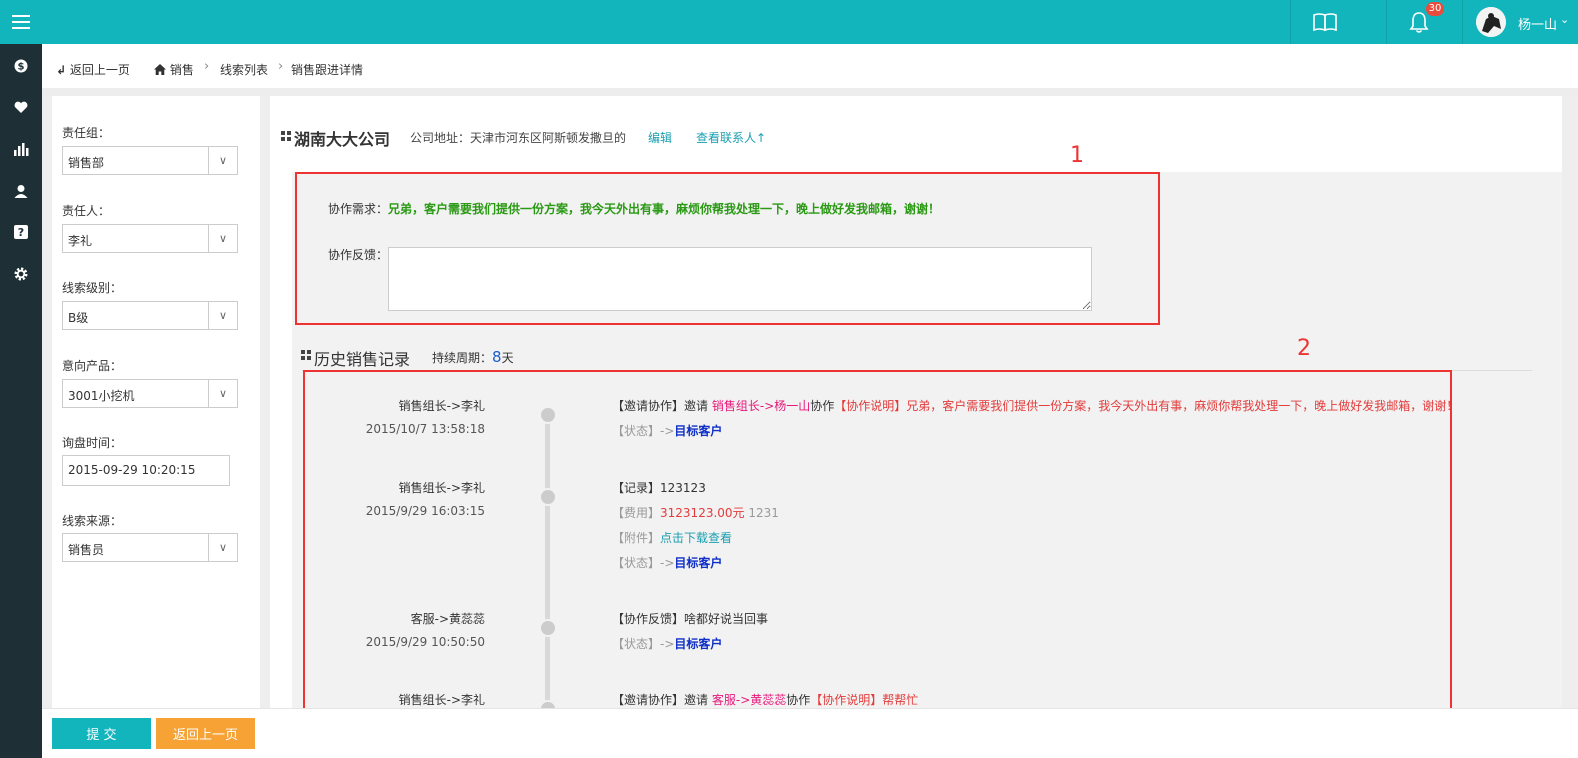 This screenshot has width=1578, height=758. I want to click on history-title: 历史销售记录, so click(362, 359).